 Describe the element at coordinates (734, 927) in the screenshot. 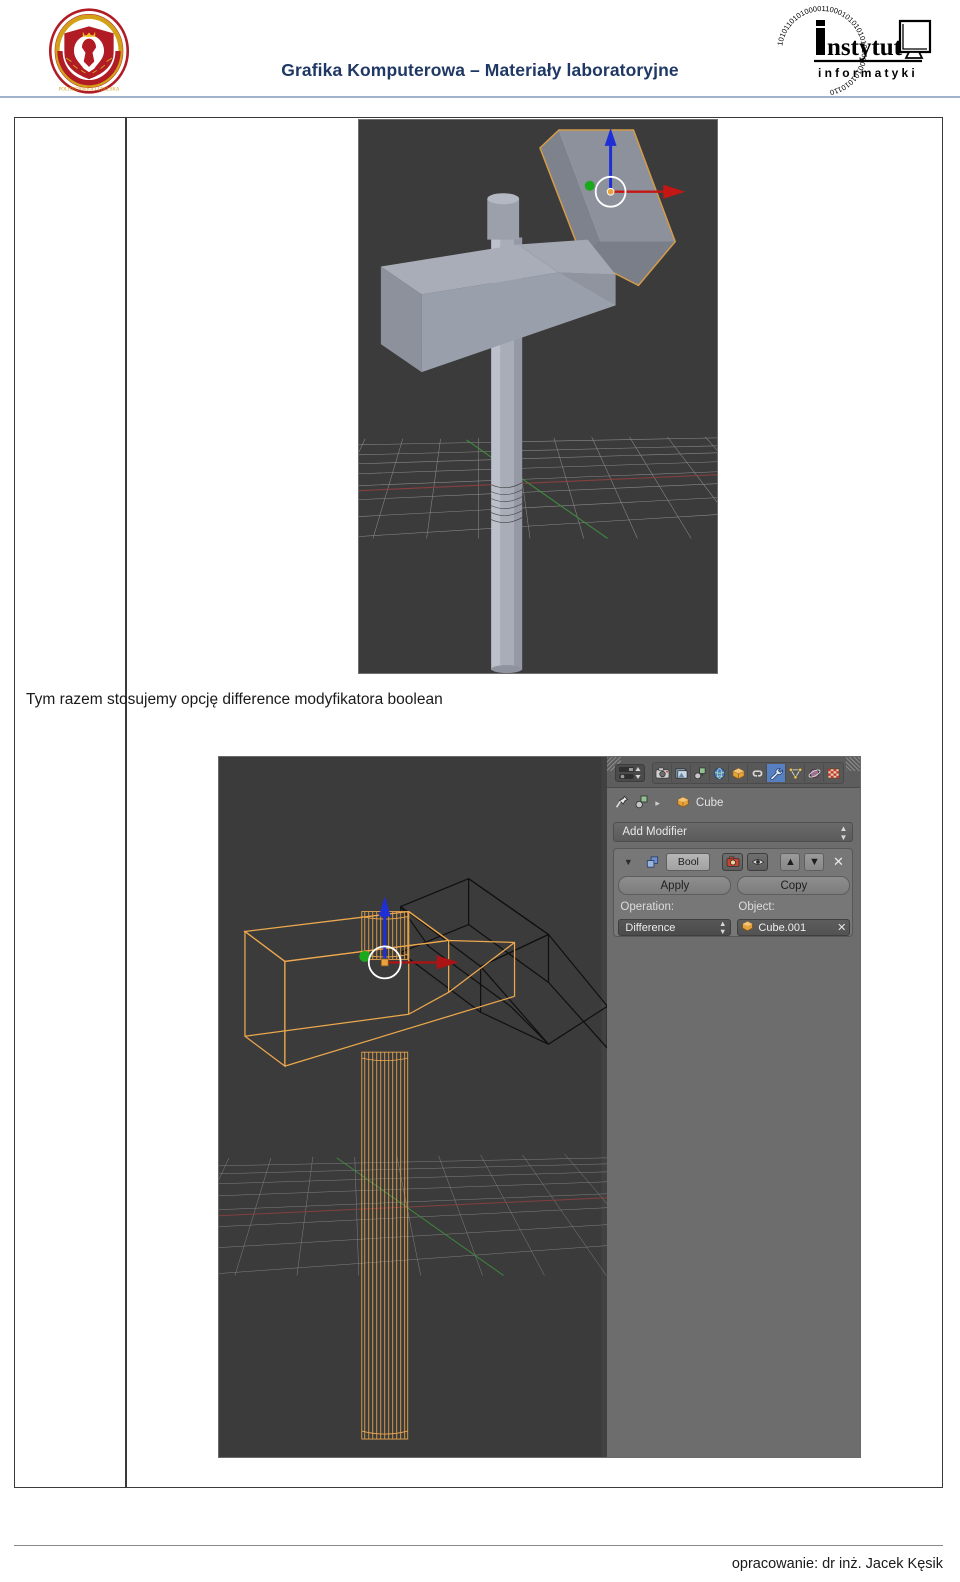

I see `modifier-field-row: Difference ▲ ▼ Cube.001 ✕` at that location.